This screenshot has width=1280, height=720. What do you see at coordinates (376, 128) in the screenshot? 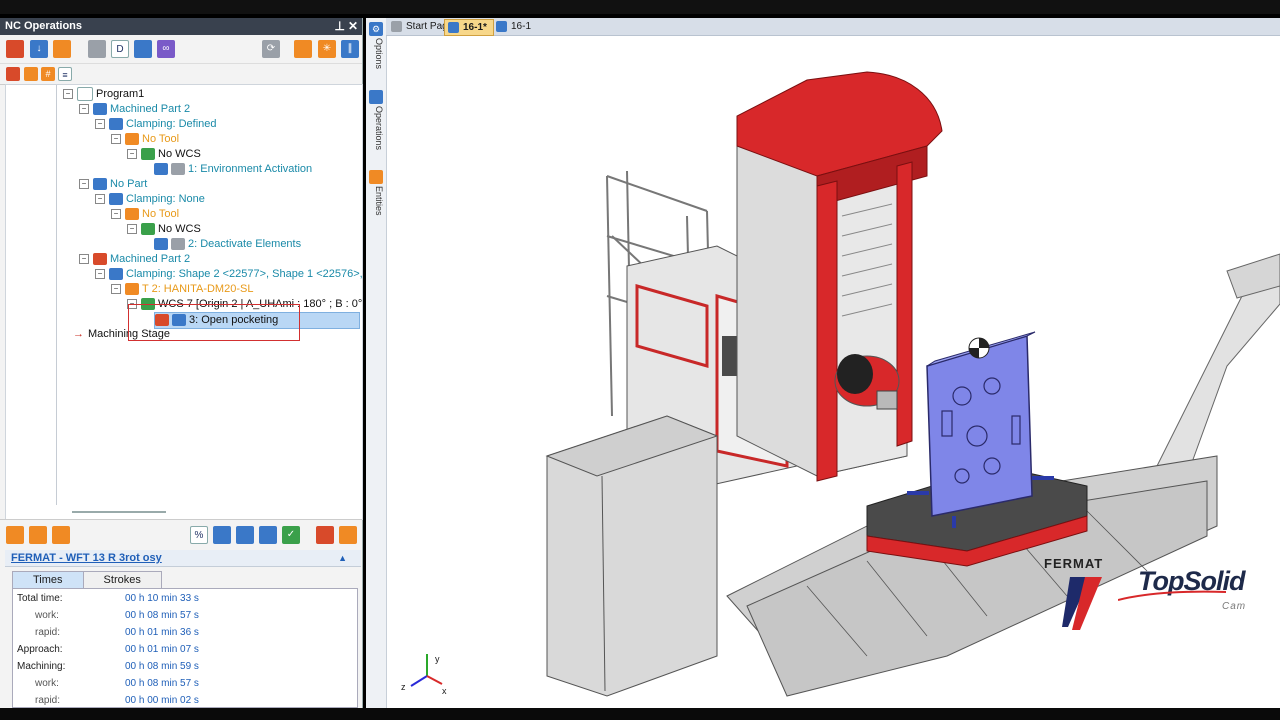
I see `side-tab-operations: Operations` at bounding box center [376, 128].